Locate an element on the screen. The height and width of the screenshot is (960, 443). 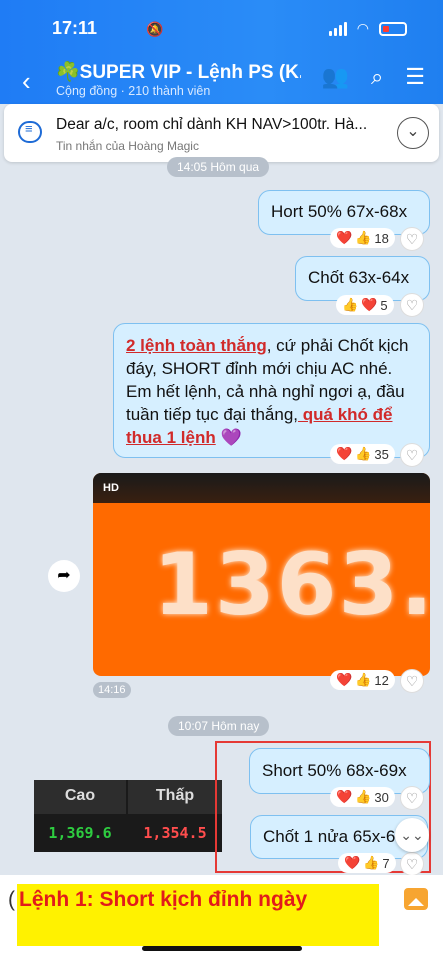
status-bar: 17:11 🔕 ◠ is located at coordinates (227, 30).